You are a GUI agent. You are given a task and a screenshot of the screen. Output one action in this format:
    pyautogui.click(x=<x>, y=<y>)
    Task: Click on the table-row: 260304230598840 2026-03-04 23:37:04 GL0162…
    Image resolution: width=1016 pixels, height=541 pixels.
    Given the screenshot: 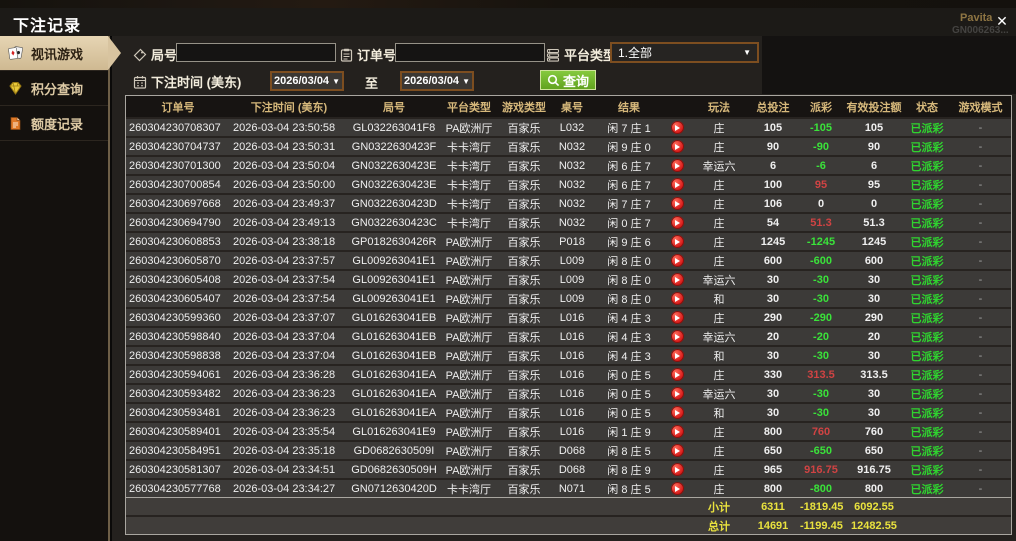 What is the action you would take?
    pyautogui.click(x=568, y=335)
    